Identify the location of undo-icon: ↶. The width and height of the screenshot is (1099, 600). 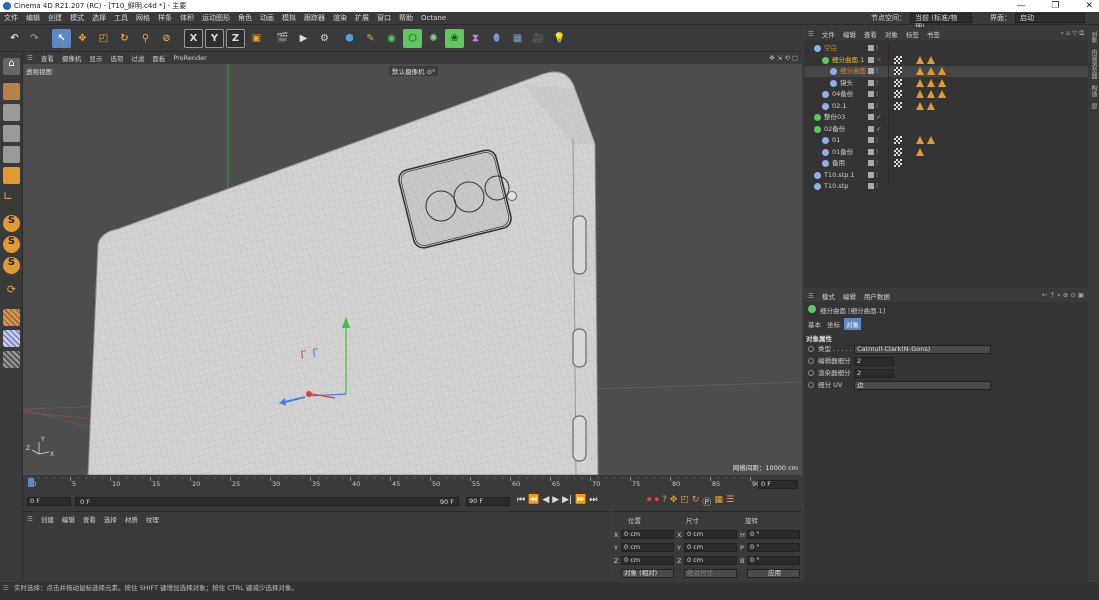
(14, 38).